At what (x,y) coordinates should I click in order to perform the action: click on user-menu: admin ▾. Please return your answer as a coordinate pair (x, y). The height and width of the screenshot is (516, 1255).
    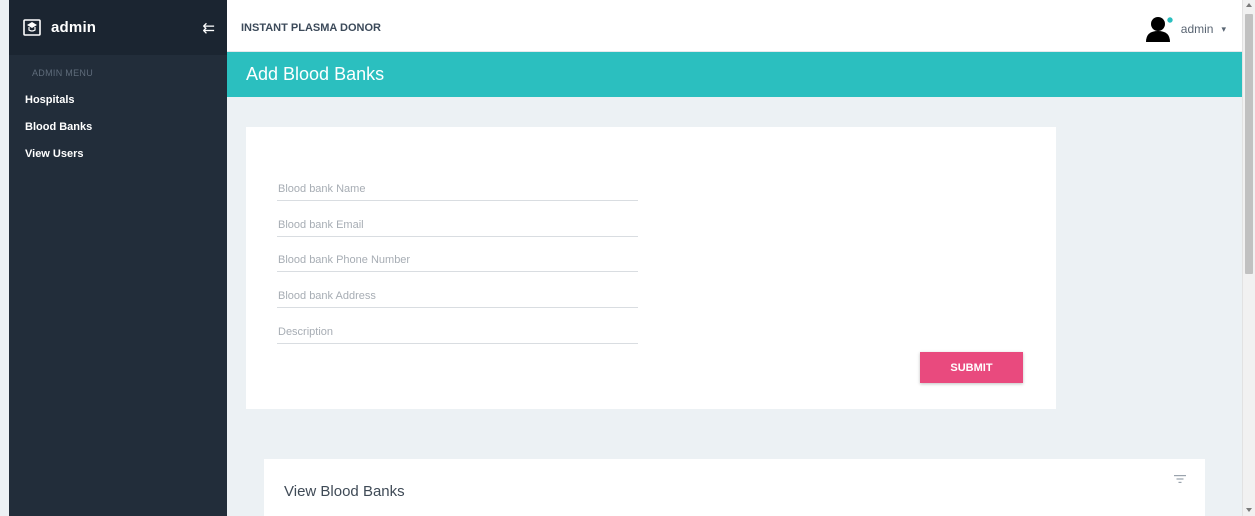
    Looking at the image, I should click on (1185, 29).